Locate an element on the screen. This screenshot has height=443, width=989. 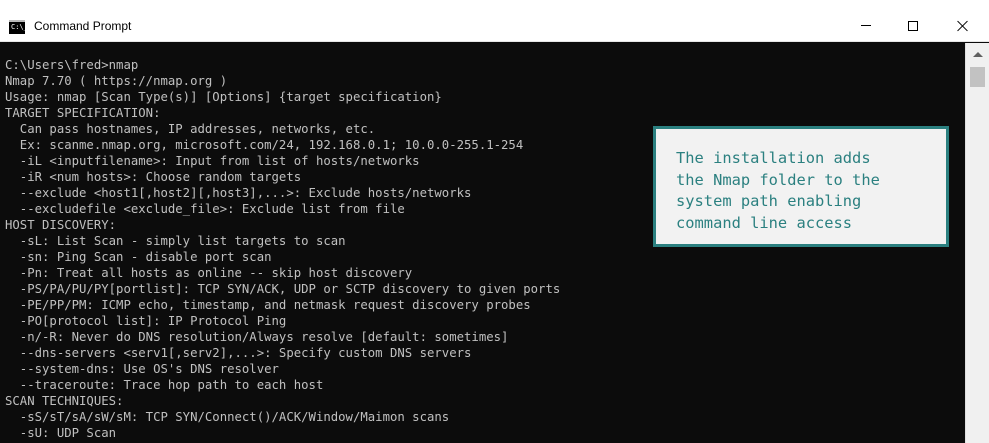
console-line: -sn: Ping Scan - disable port scan is located at coordinates (138, 257).